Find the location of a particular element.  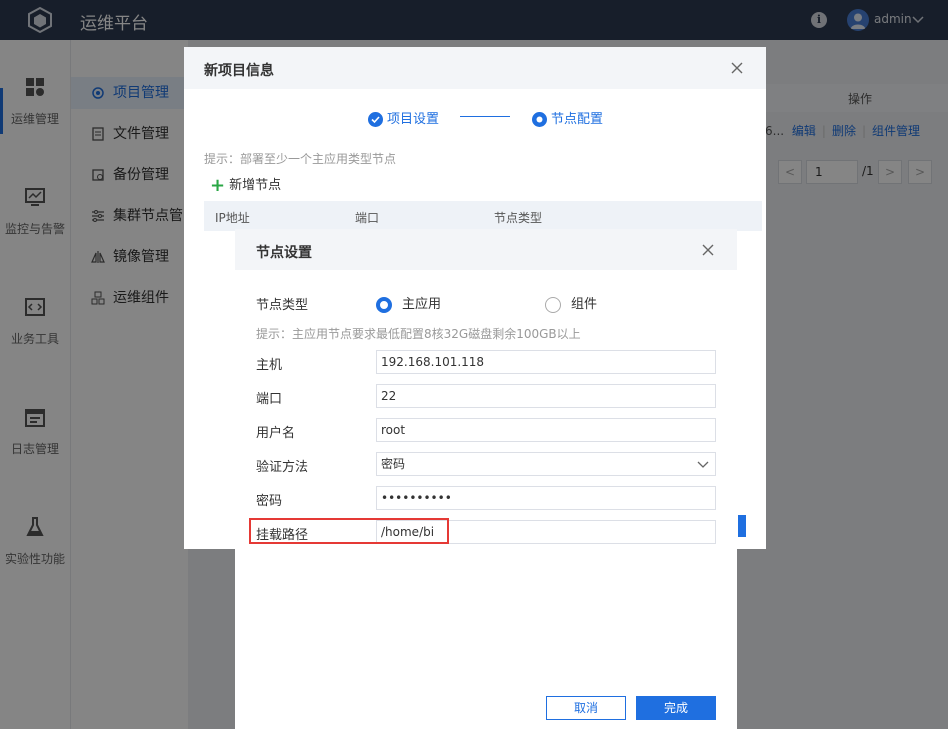

step-node-config: 节点配置 is located at coordinates (567, 117).